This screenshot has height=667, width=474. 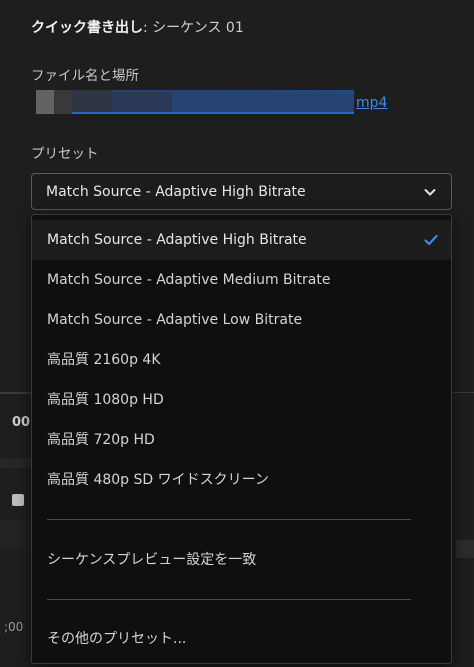 I want to click on filename-label: ファイル名と場所, so click(x=85, y=76).